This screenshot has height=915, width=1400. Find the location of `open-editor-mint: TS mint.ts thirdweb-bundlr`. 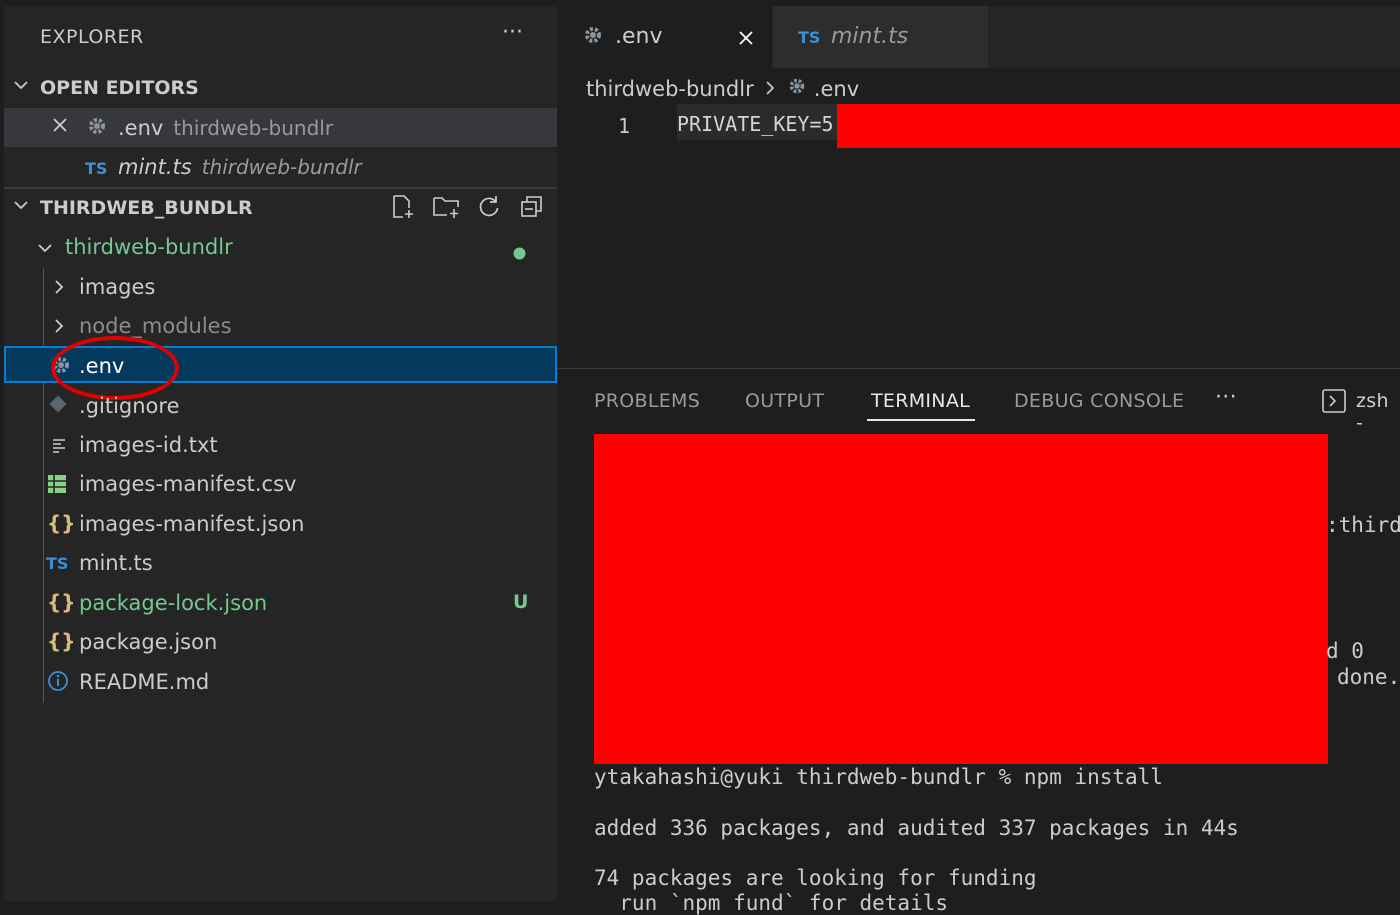

open-editor-mint: TS mint.ts thirdweb-bundlr is located at coordinates (280, 166).